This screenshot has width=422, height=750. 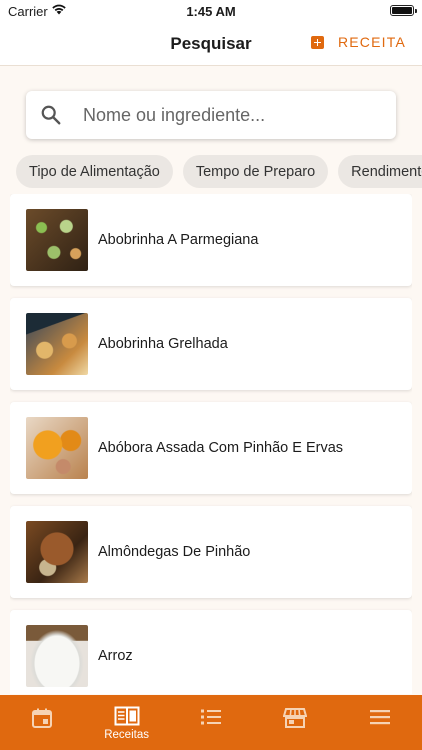 I want to click on recipe-name: Abóbora Assada Com Pinhão E Ervas, so click(x=221, y=448).